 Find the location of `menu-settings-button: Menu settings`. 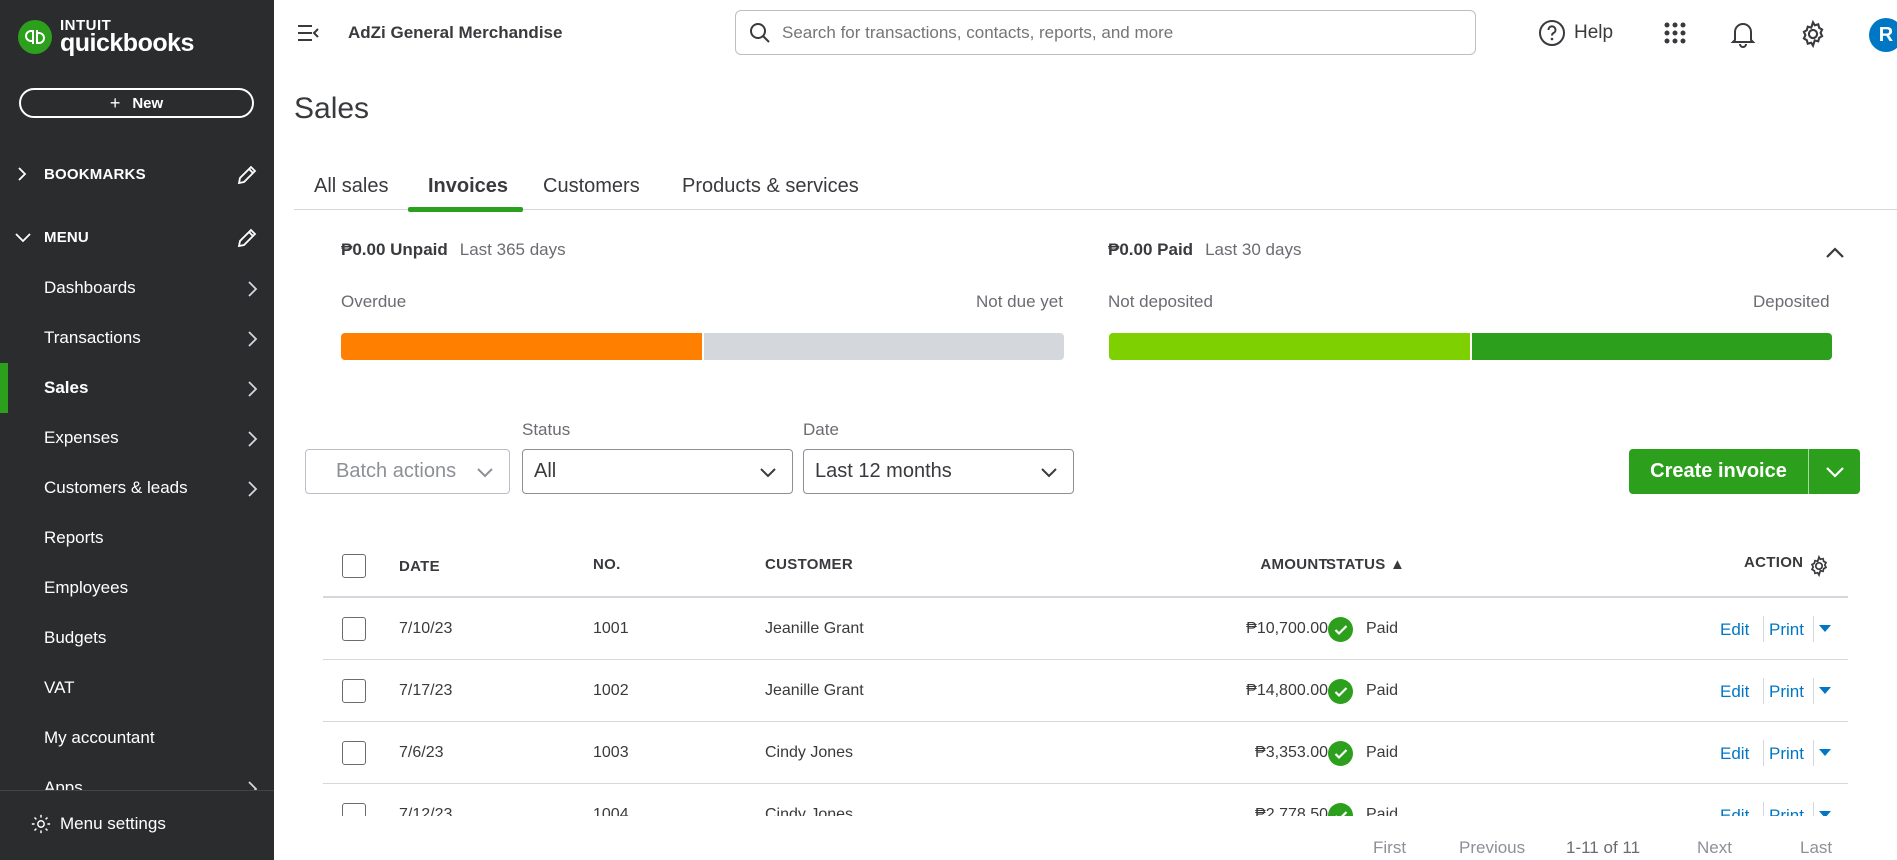

menu-settings-button: Menu settings is located at coordinates (98, 824).